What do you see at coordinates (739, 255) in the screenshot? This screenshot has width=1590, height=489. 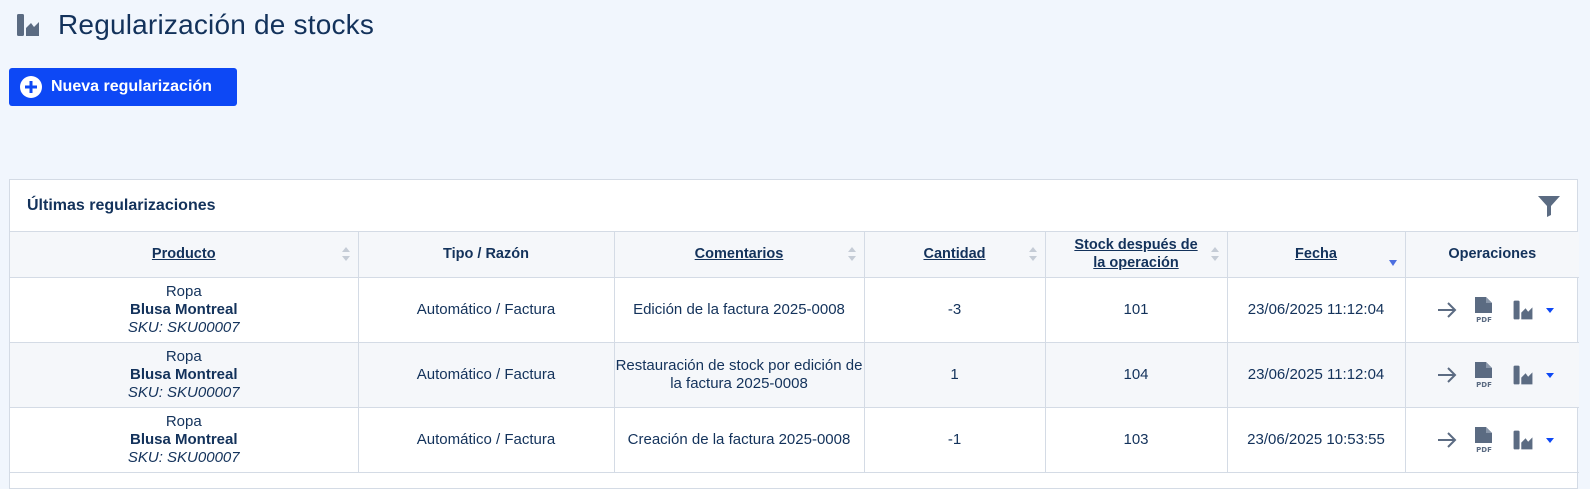 I see `column-header-comments: Comentarios` at bounding box center [739, 255].